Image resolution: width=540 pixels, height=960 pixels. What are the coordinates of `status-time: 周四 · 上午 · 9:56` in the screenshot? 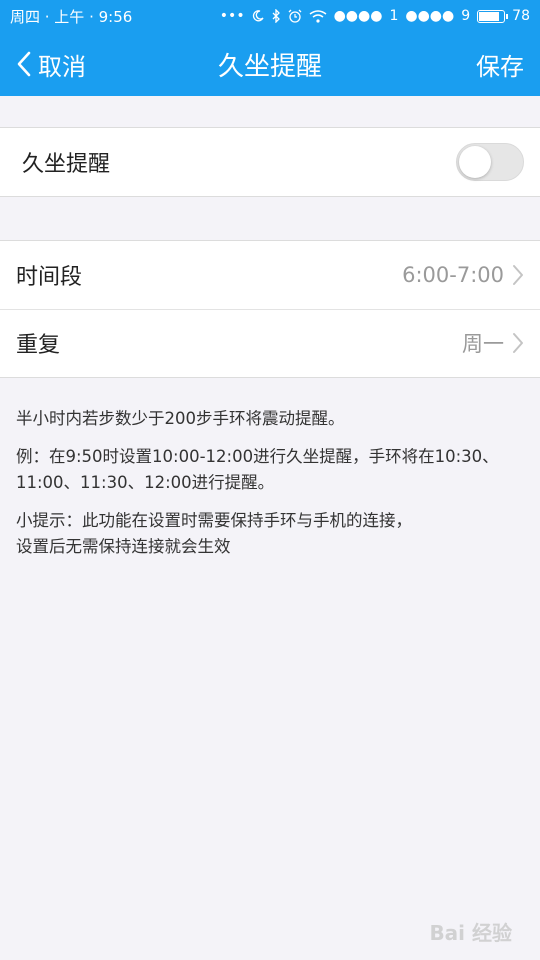 It's located at (71, 16).